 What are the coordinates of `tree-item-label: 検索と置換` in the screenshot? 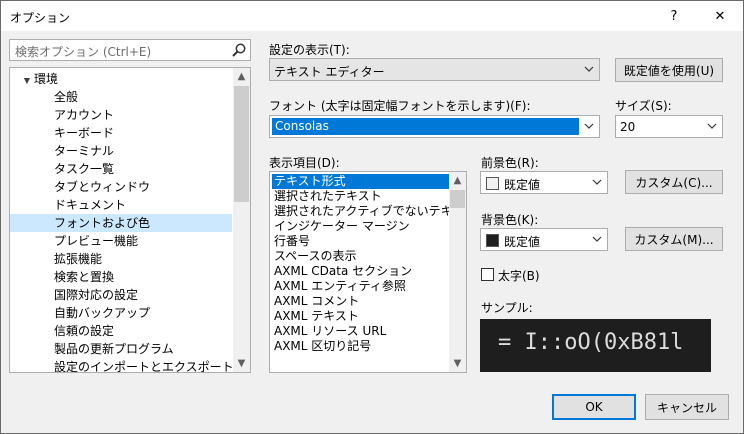 It's located at (84, 277).